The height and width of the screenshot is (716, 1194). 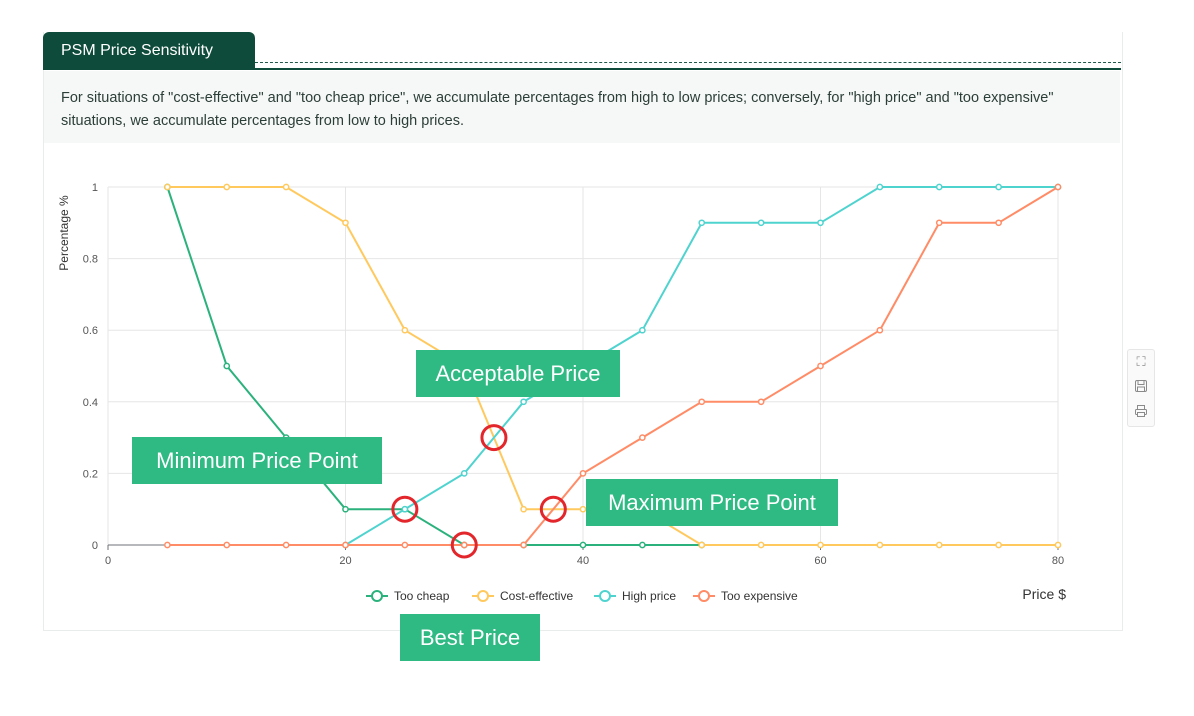 What do you see at coordinates (422, 596) in the screenshot?
I see `legend-label: Too cheap` at bounding box center [422, 596].